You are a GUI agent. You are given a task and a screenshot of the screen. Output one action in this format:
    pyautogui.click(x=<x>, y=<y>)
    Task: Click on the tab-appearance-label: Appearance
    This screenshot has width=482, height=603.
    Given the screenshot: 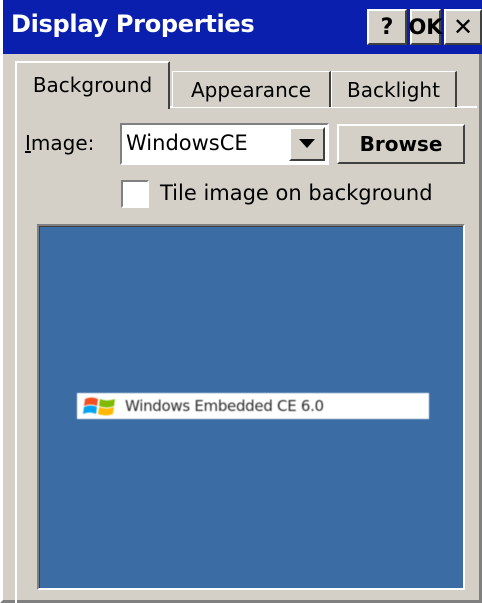 What is the action you would take?
    pyautogui.click(x=251, y=89)
    